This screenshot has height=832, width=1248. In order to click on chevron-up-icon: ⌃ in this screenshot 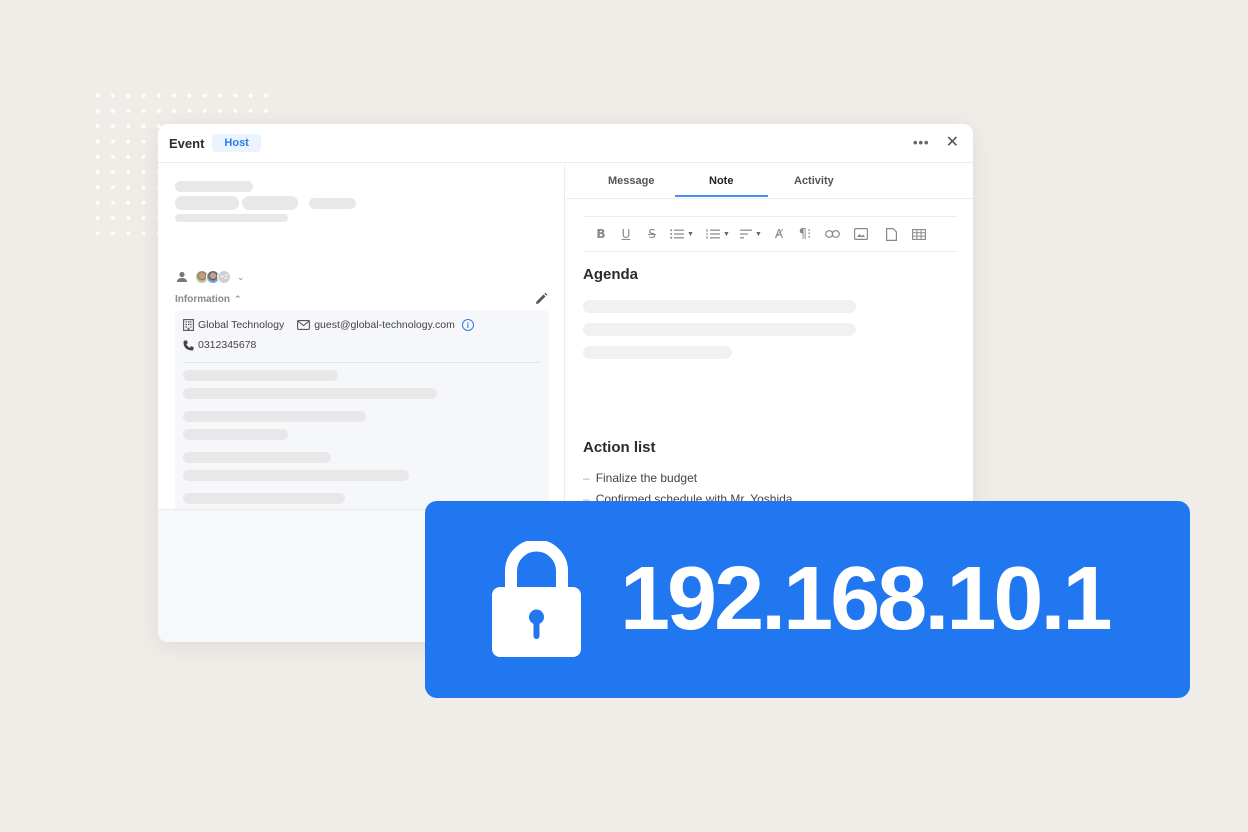, I will do `click(238, 299)`.